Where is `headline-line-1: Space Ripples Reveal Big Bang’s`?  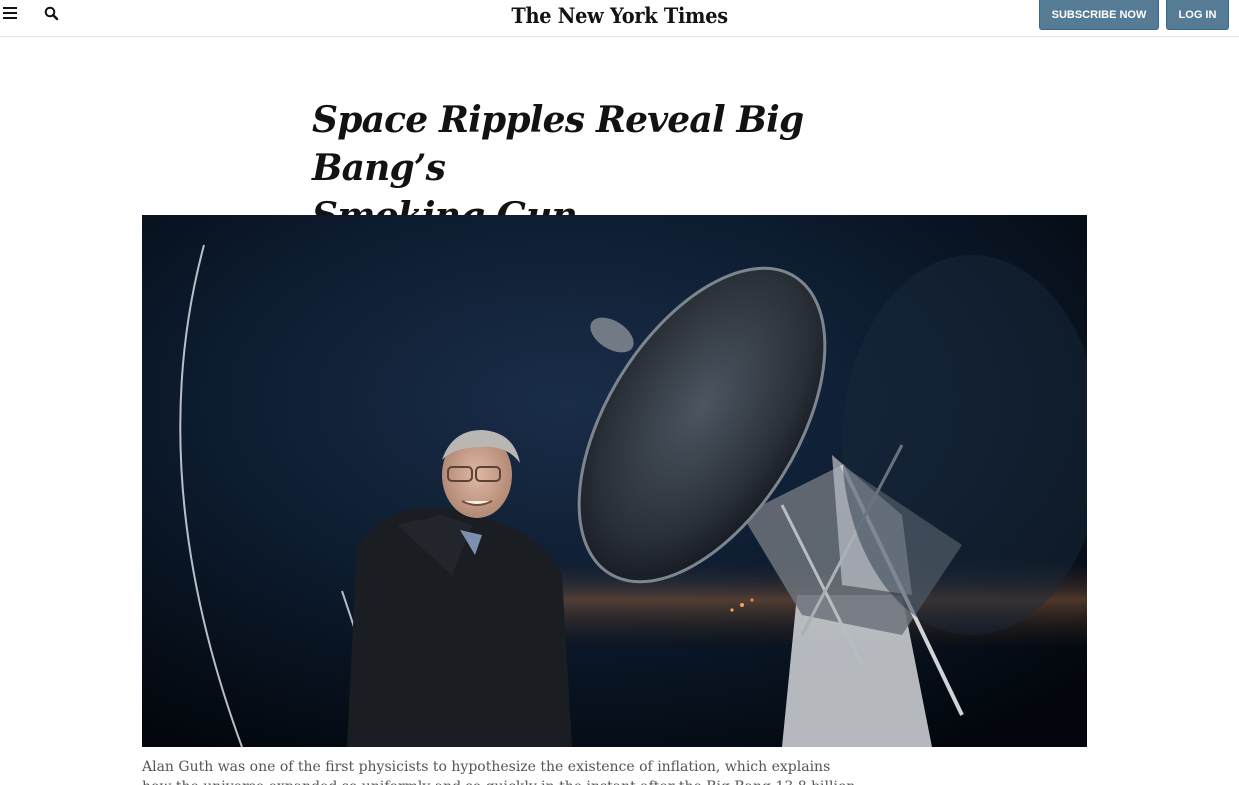
headline-line-1: Space Ripples Reveal Big Bang’s is located at coordinates (558, 144).